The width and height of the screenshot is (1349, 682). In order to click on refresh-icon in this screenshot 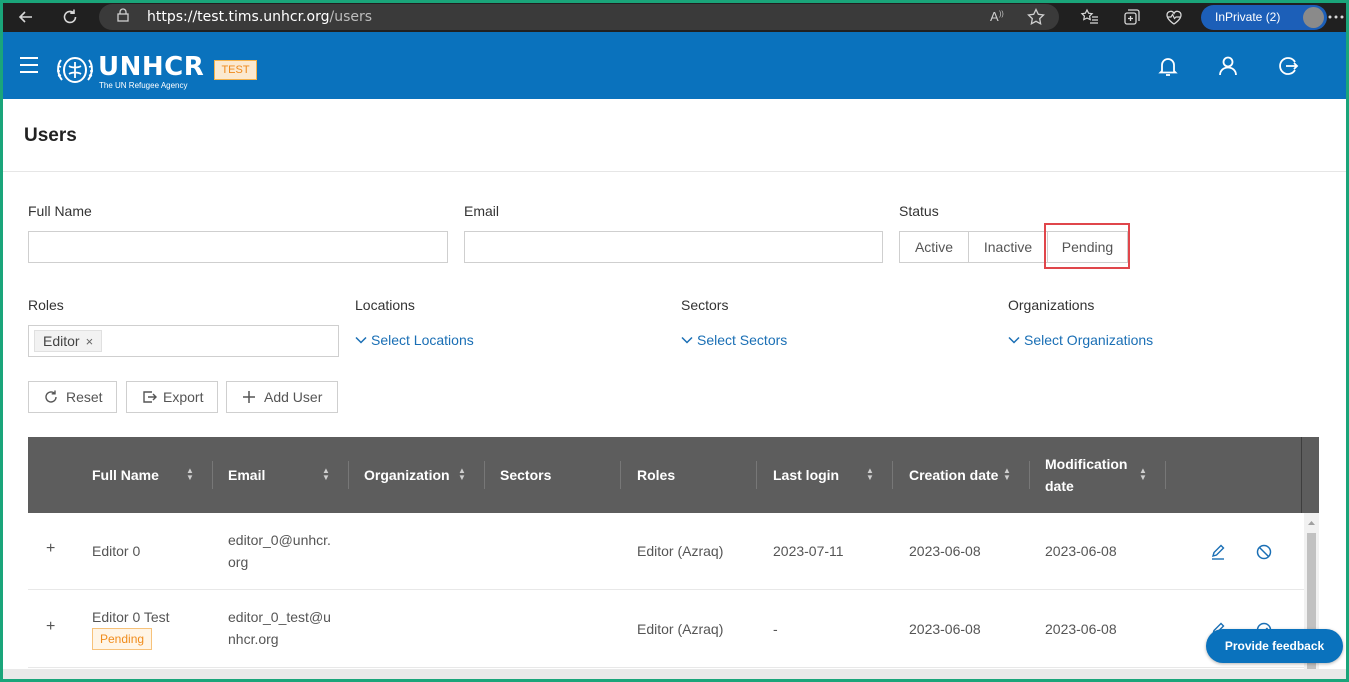, I will do `click(70, 18)`.